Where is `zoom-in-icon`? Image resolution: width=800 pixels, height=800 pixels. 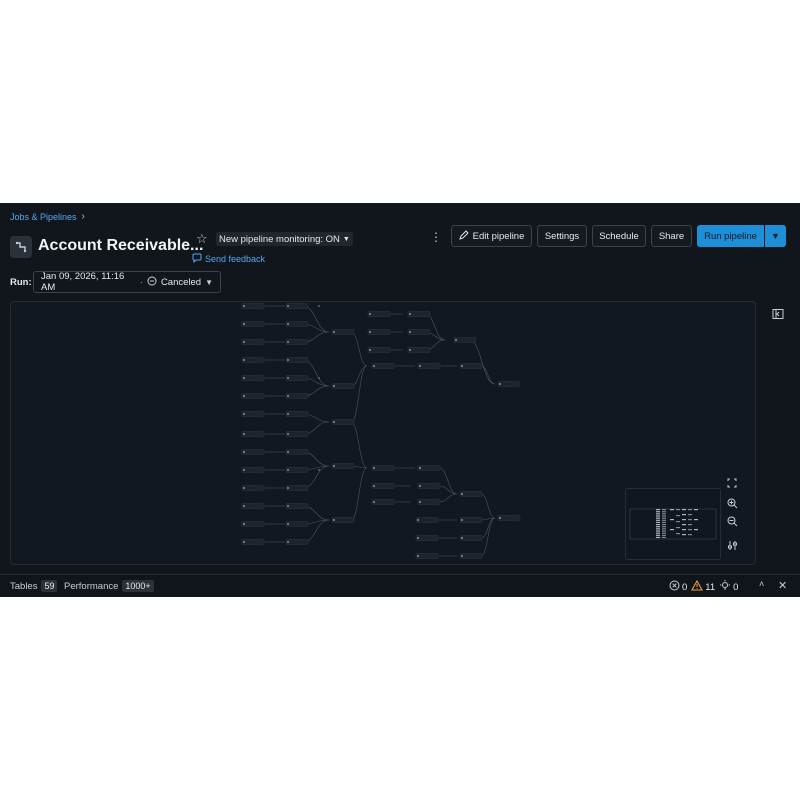
zoom-in-icon is located at coordinates (735, 506).